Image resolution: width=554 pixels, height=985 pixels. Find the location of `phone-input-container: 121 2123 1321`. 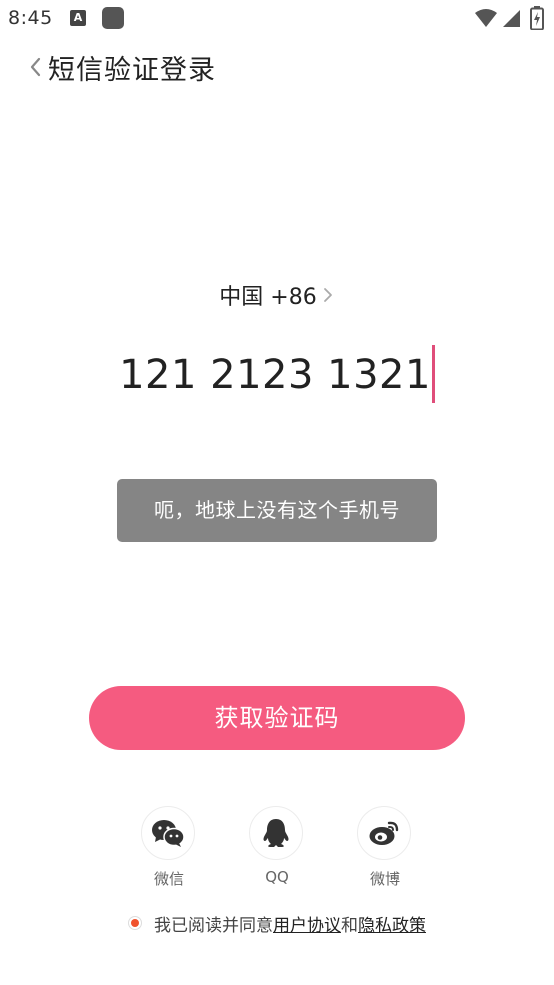

phone-input-container: 121 2123 1321 is located at coordinates (277, 375).